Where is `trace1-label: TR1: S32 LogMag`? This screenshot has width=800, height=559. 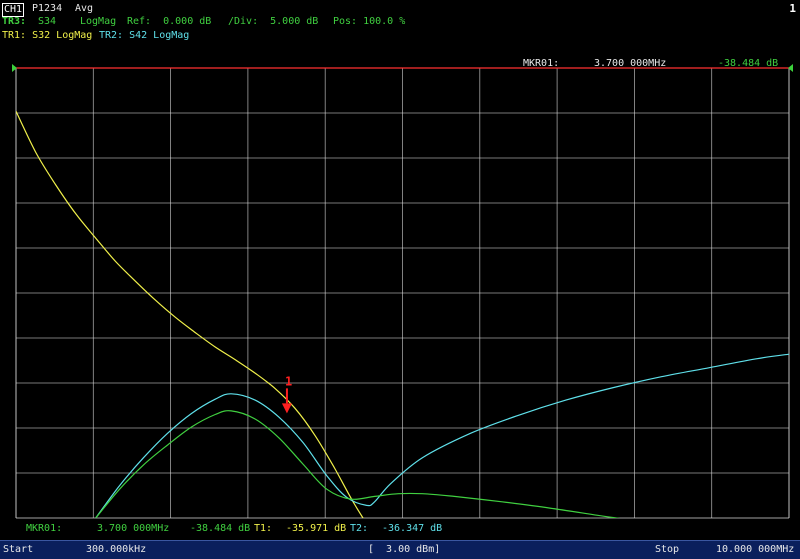
trace1-label: TR1: S32 LogMag is located at coordinates (47, 35).